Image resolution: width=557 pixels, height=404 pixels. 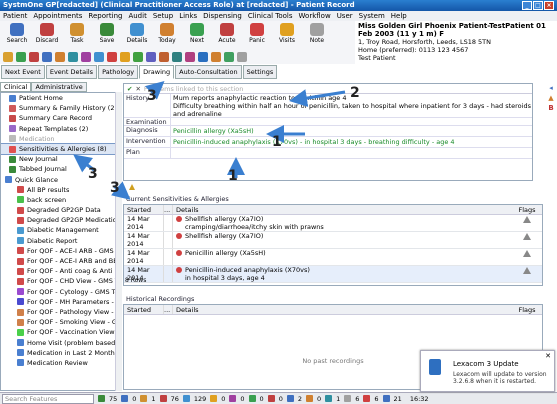 I want to click on menu-patient: Patient, so click(x=15, y=16).